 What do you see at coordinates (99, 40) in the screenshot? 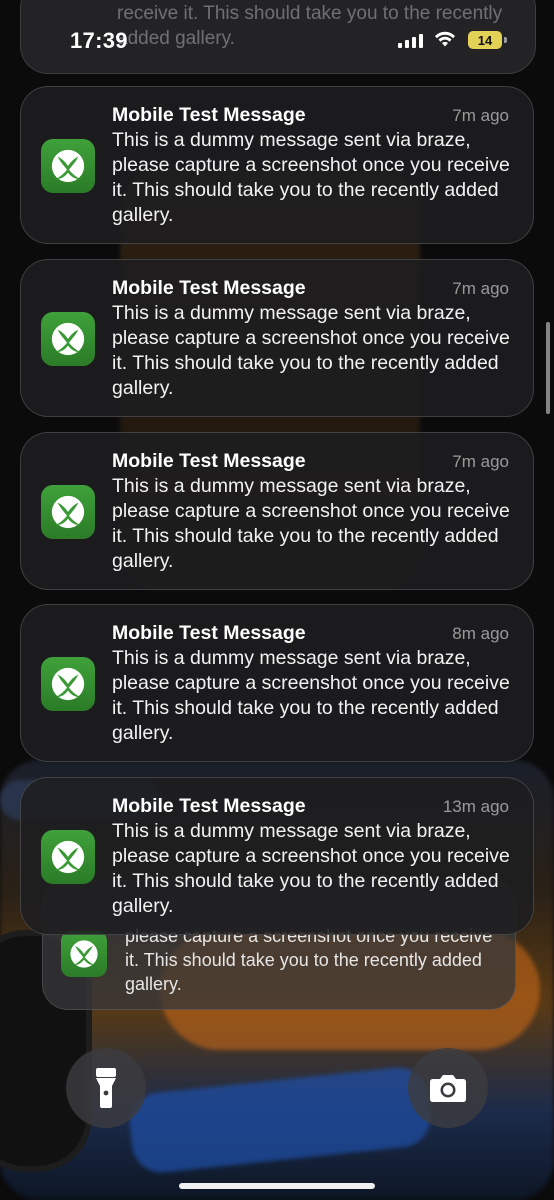
I see `status-time: 17:39` at bounding box center [99, 40].